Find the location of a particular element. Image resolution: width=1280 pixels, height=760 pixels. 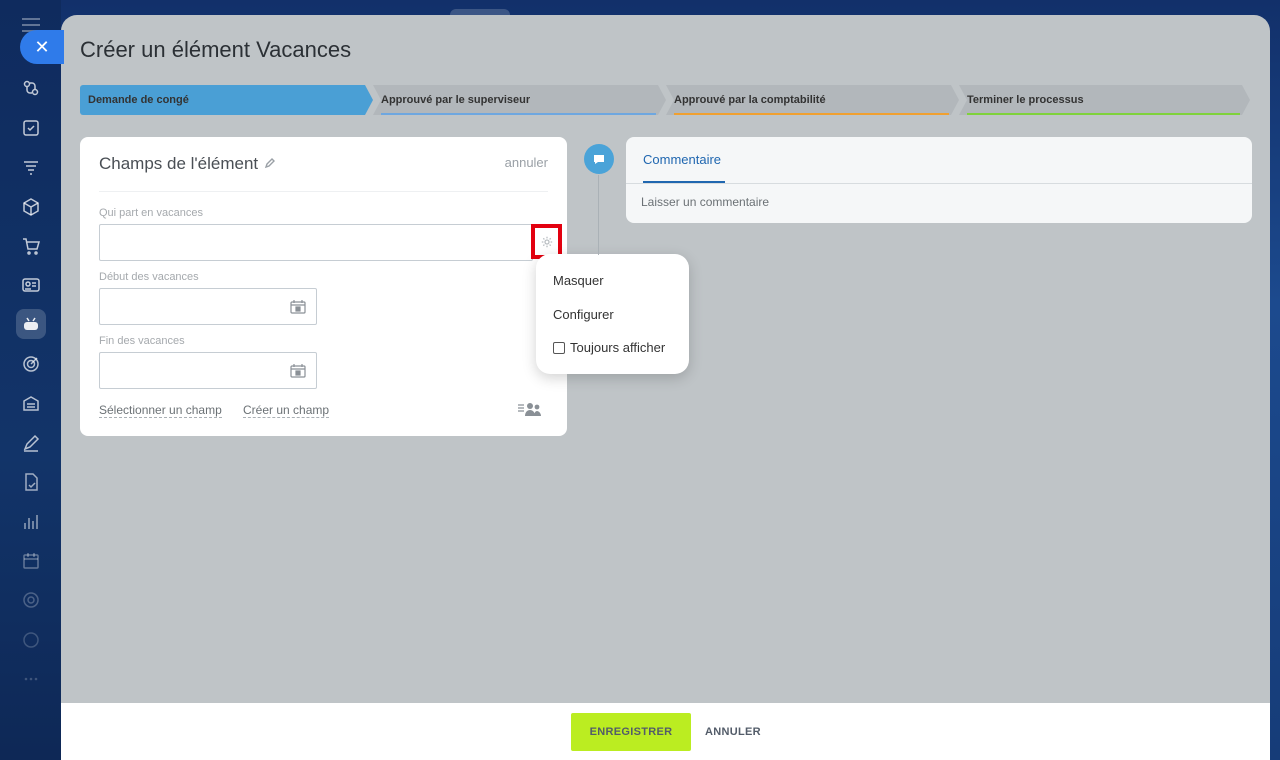

timeline-line is located at coordinates (598, 215).